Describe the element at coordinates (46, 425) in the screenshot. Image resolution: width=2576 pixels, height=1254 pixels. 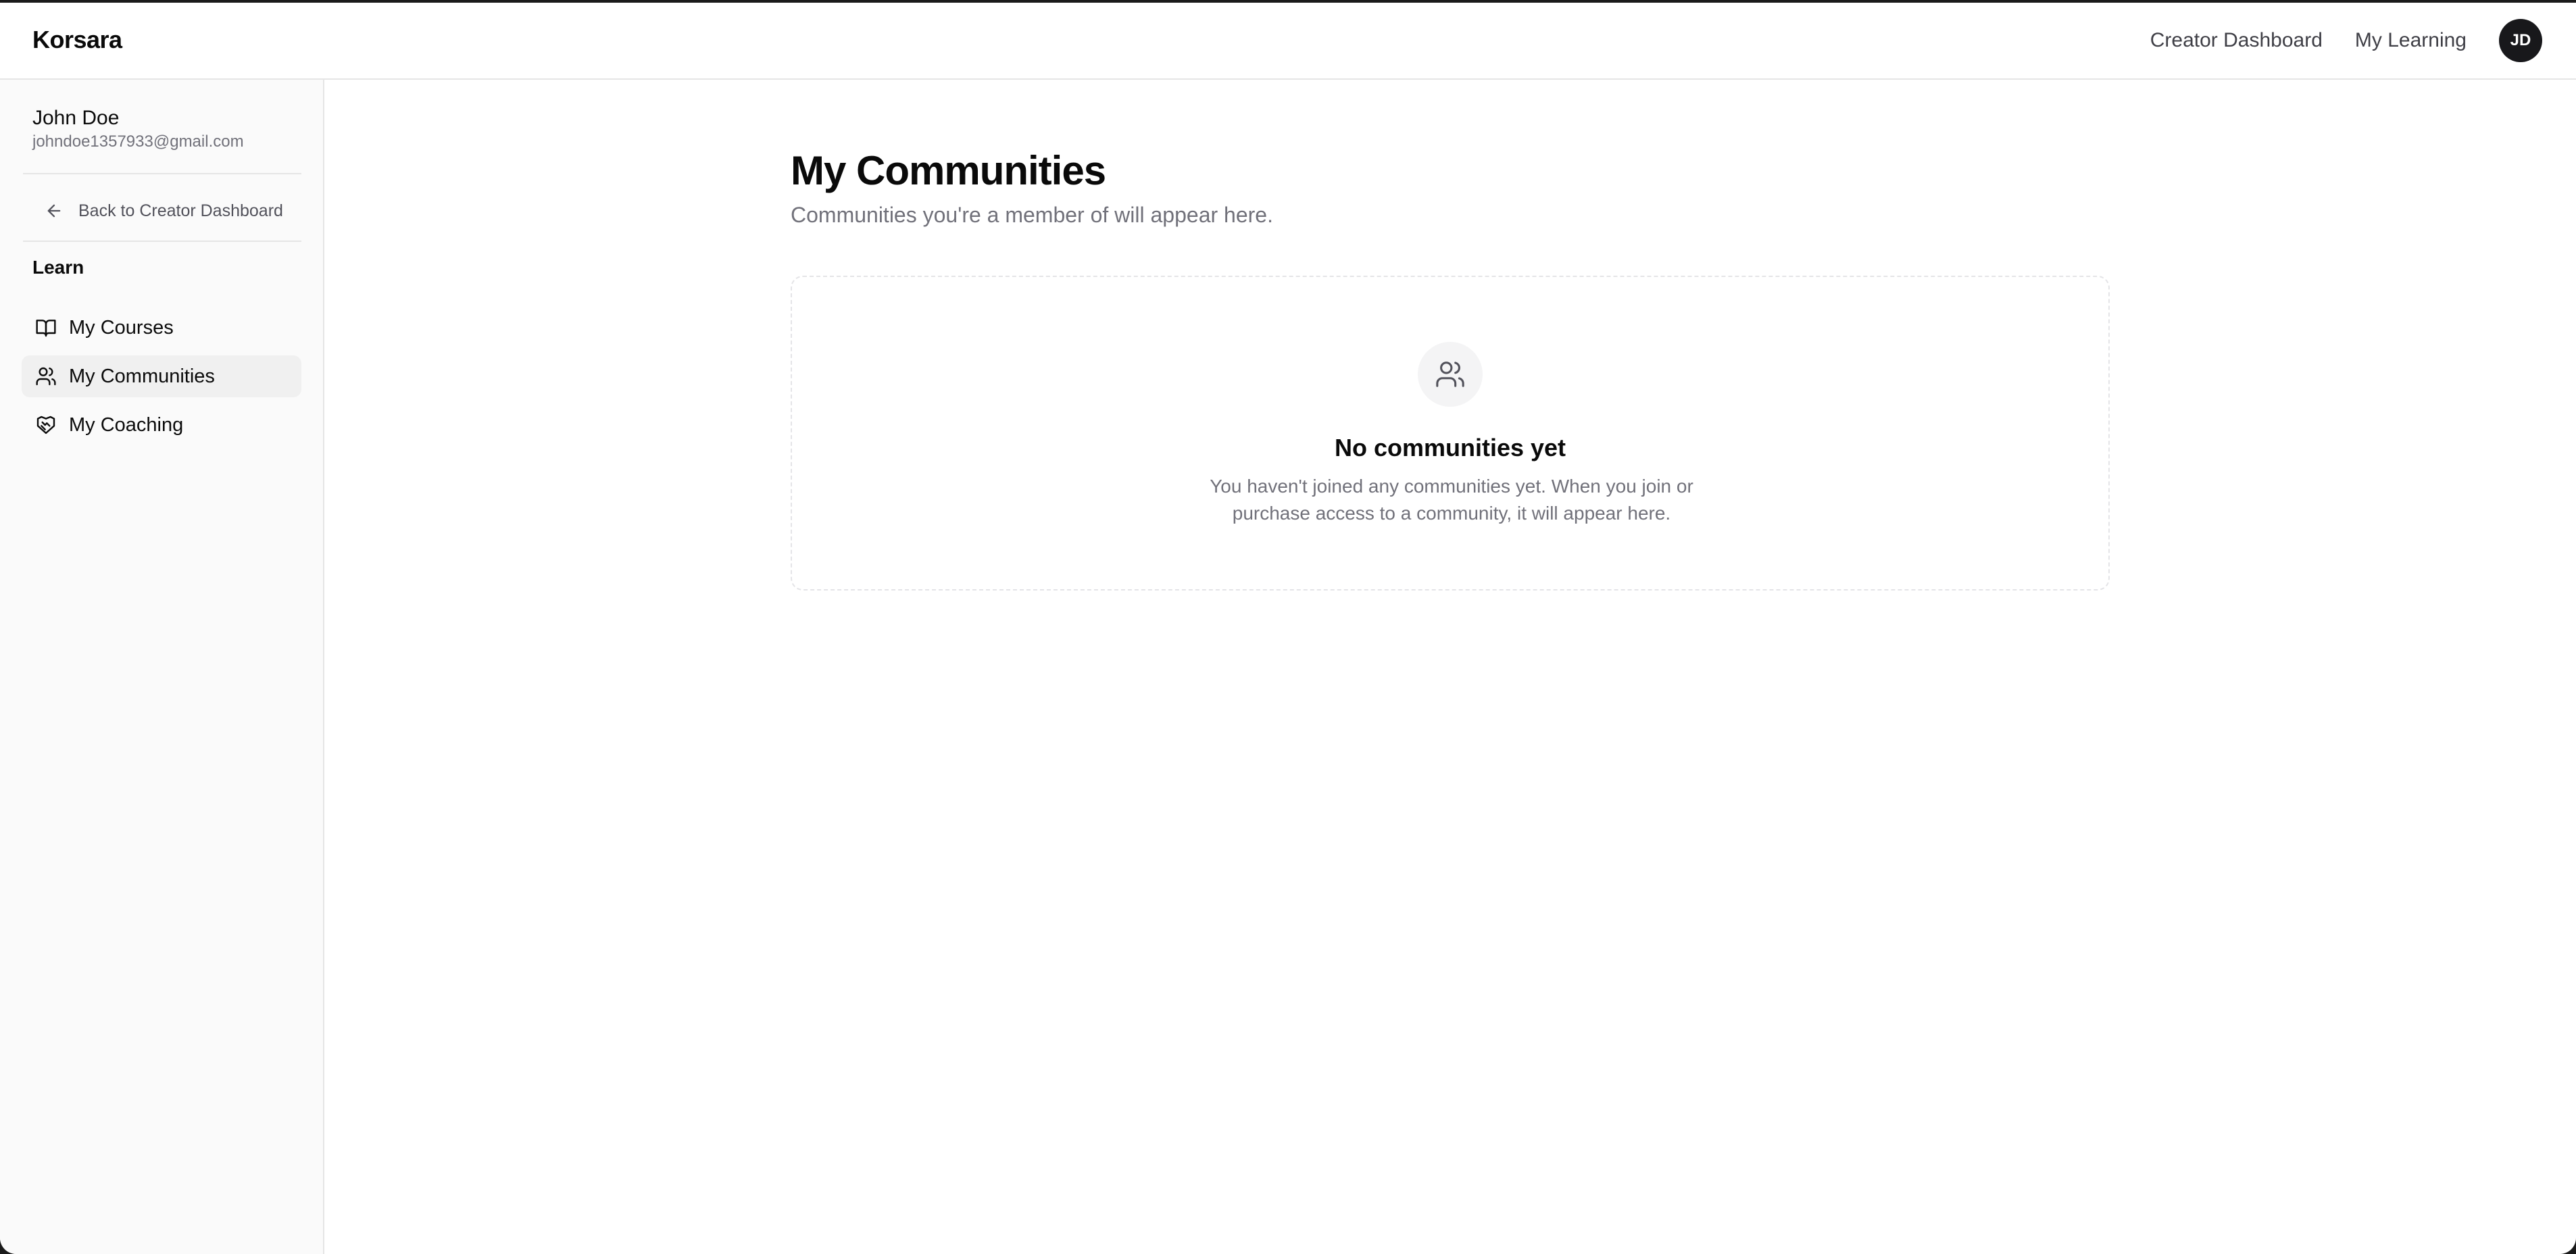
I see `handshake-icon` at that location.